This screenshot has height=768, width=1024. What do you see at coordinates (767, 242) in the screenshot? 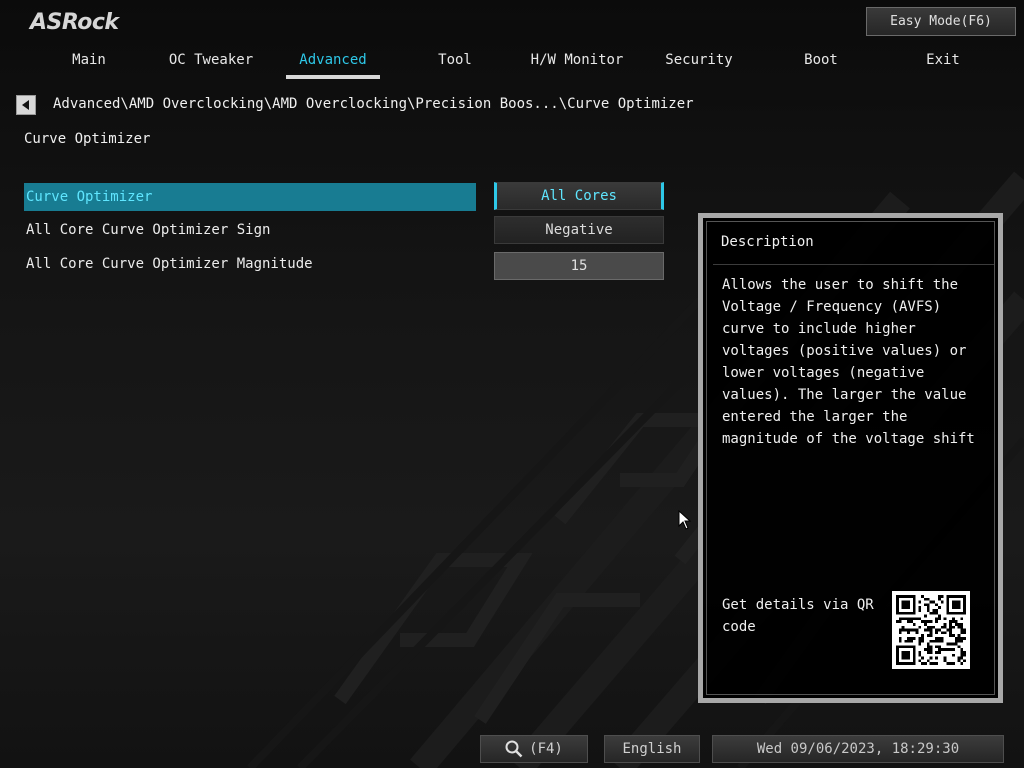
I see `description-title: Description` at bounding box center [767, 242].